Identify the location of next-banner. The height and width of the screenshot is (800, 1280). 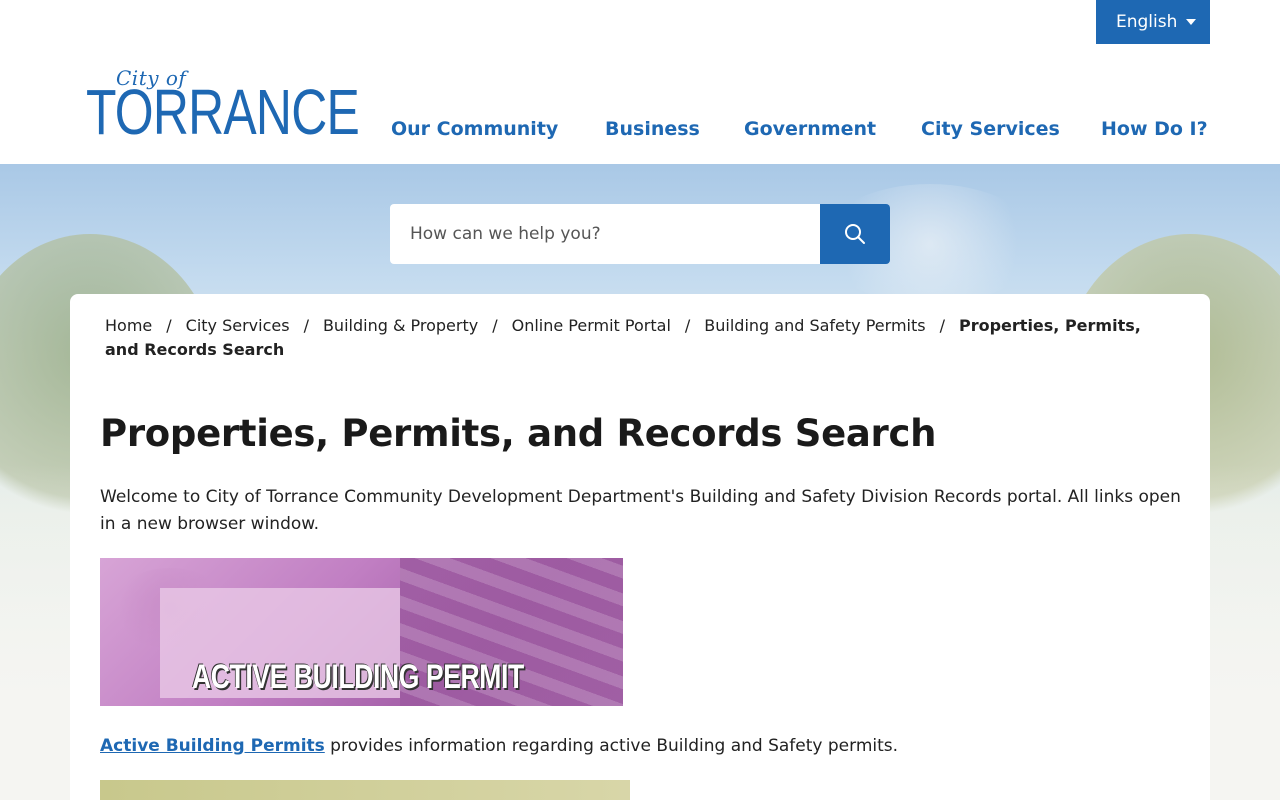
(365, 790).